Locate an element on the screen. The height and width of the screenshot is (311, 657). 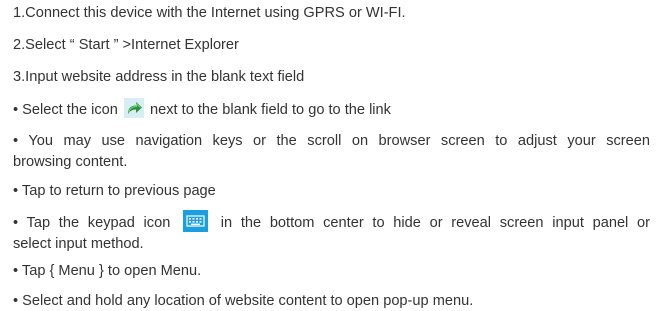
bullet-previous-page: • Tap to return to previous page is located at coordinates (114, 191).